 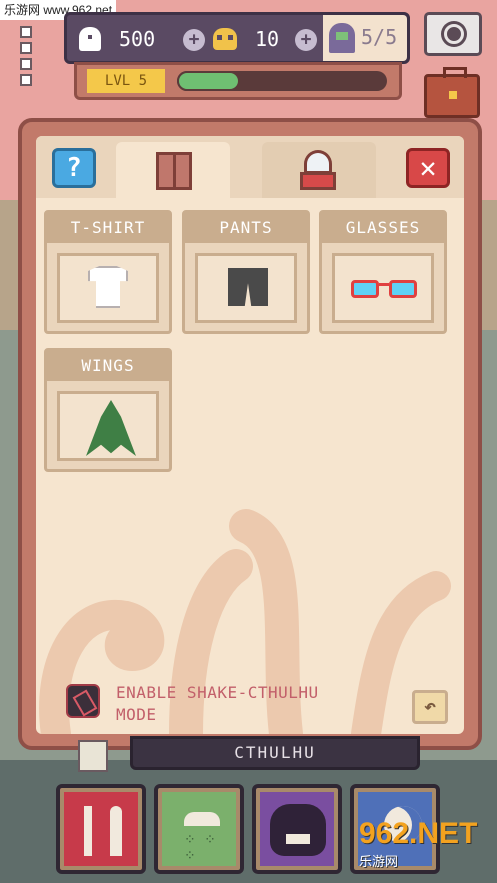 What do you see at coordinates (111, 428) in the screenshot?
I see `wings-icon` at bounding box center [111, 428].